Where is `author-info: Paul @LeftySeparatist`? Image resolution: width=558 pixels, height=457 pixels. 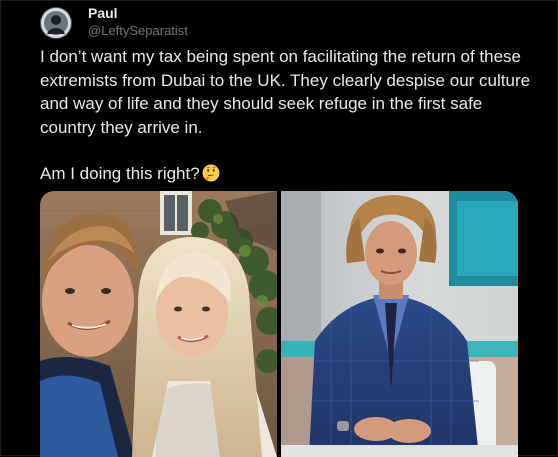
author-info: Paul @LeftySeparatist is located at coordinates (138, 22).